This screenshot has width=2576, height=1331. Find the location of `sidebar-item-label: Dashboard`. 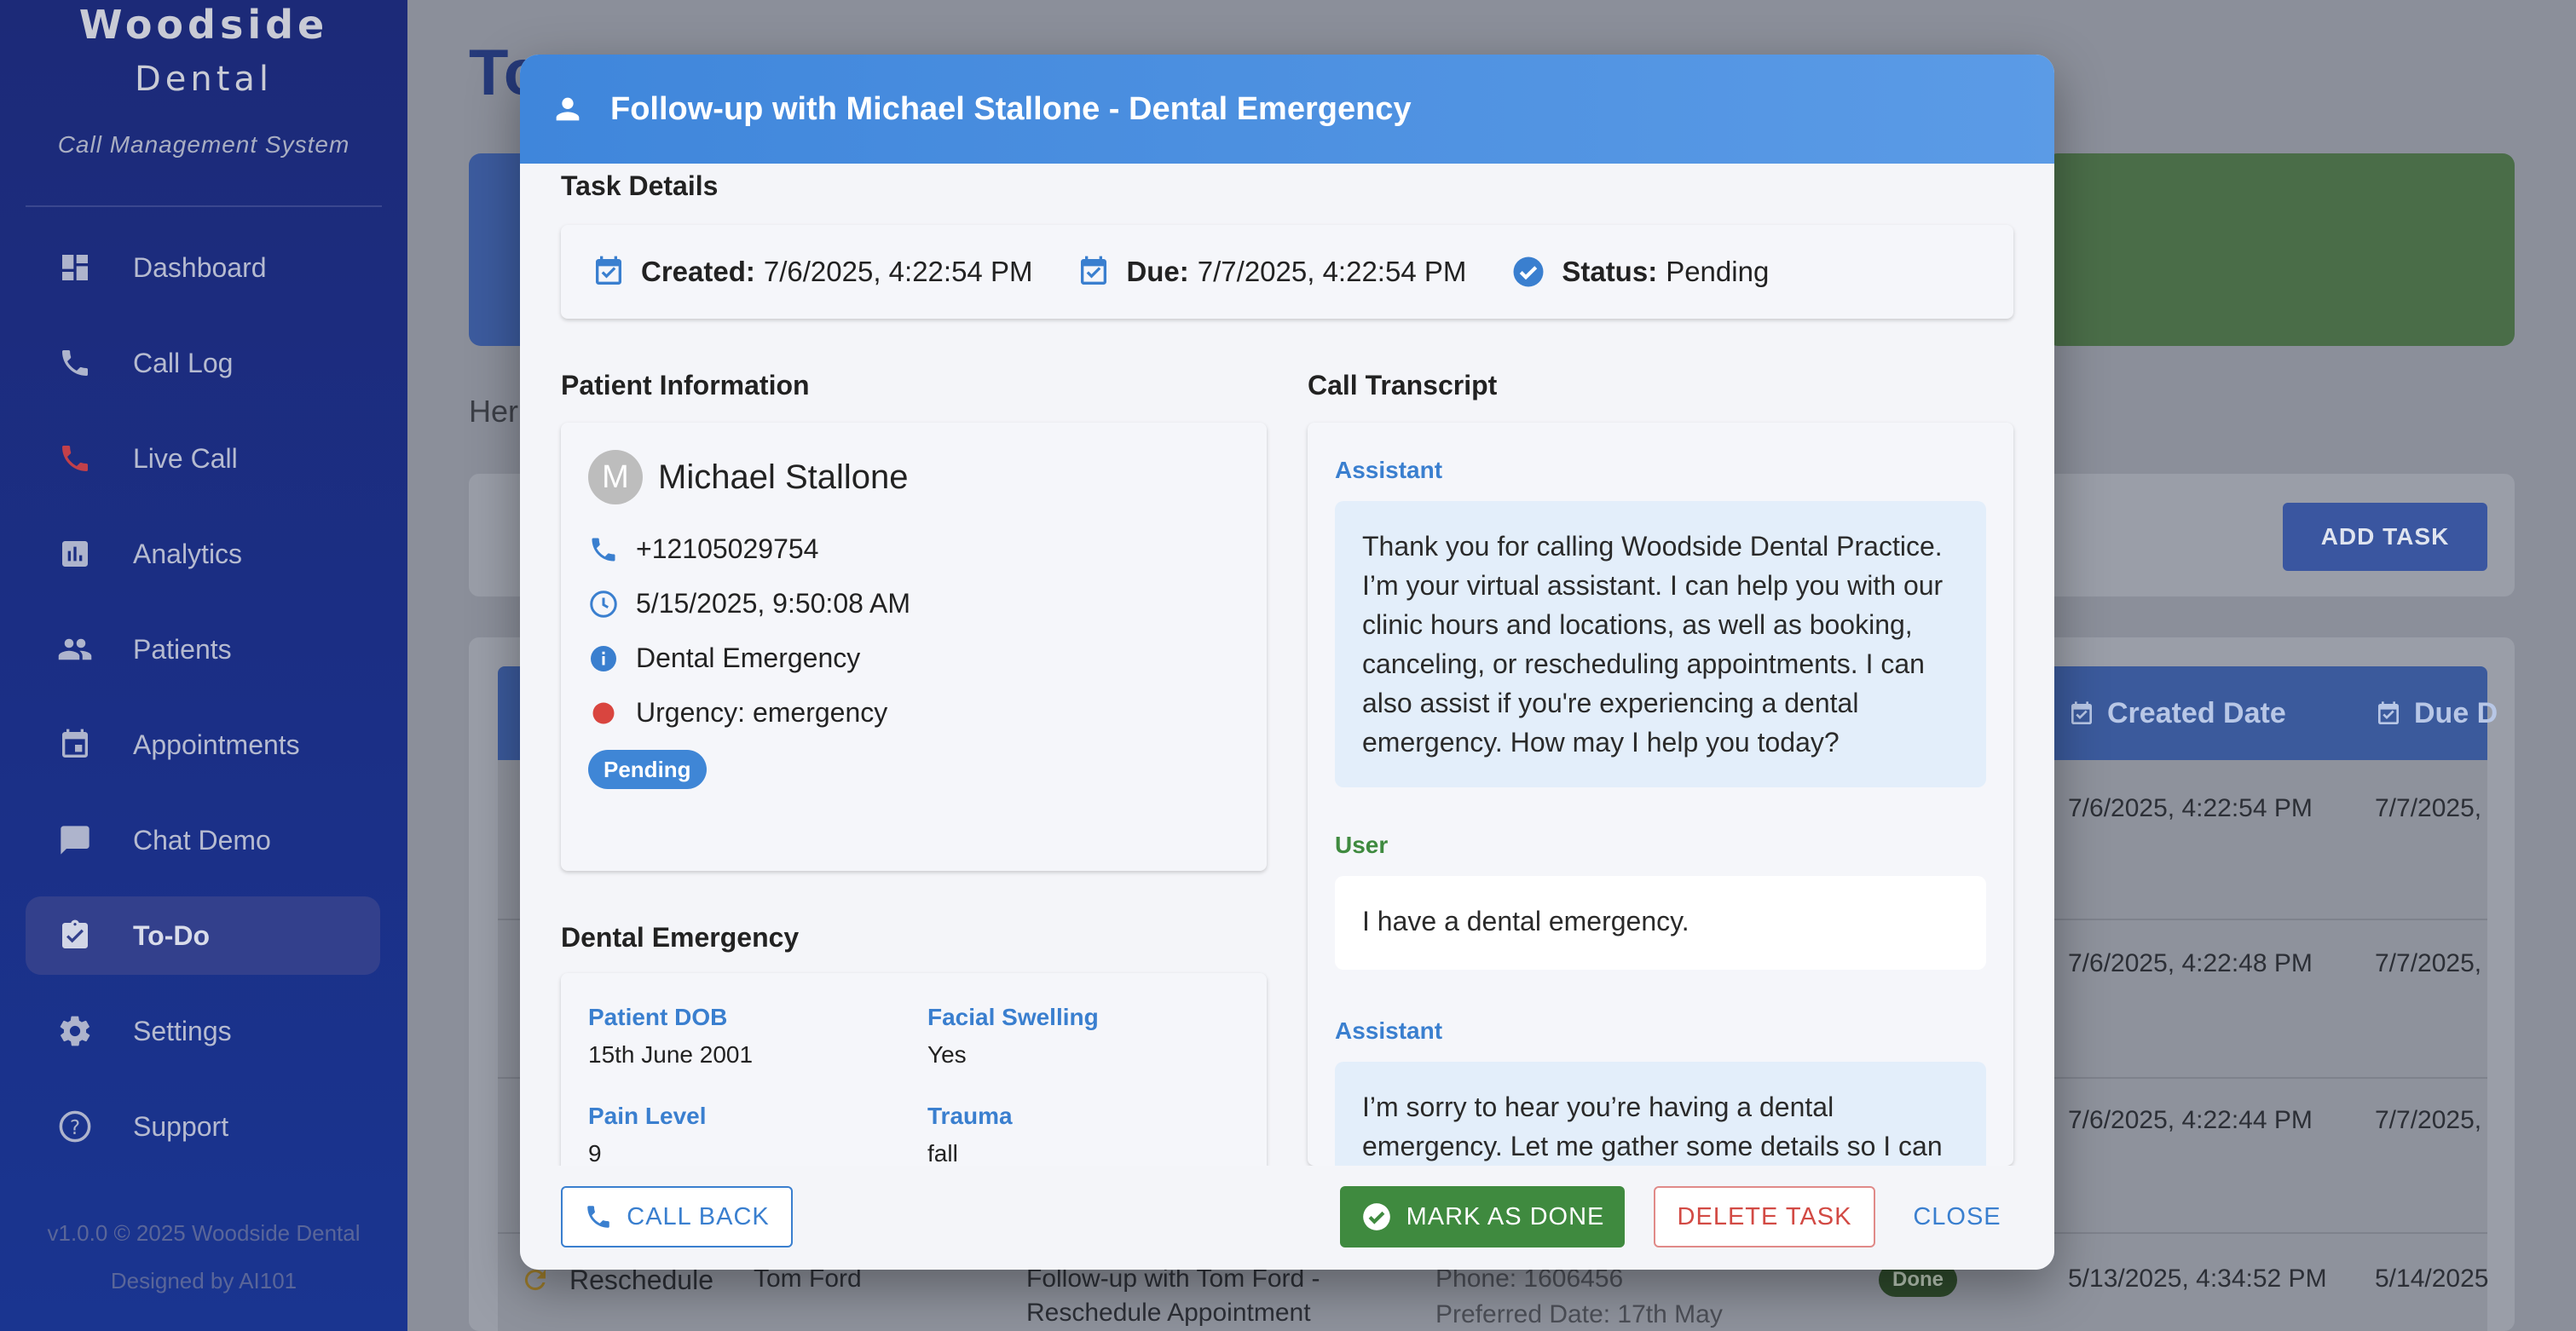

sidebar-item-label: Dashboard is located at coordinates (200, 267).